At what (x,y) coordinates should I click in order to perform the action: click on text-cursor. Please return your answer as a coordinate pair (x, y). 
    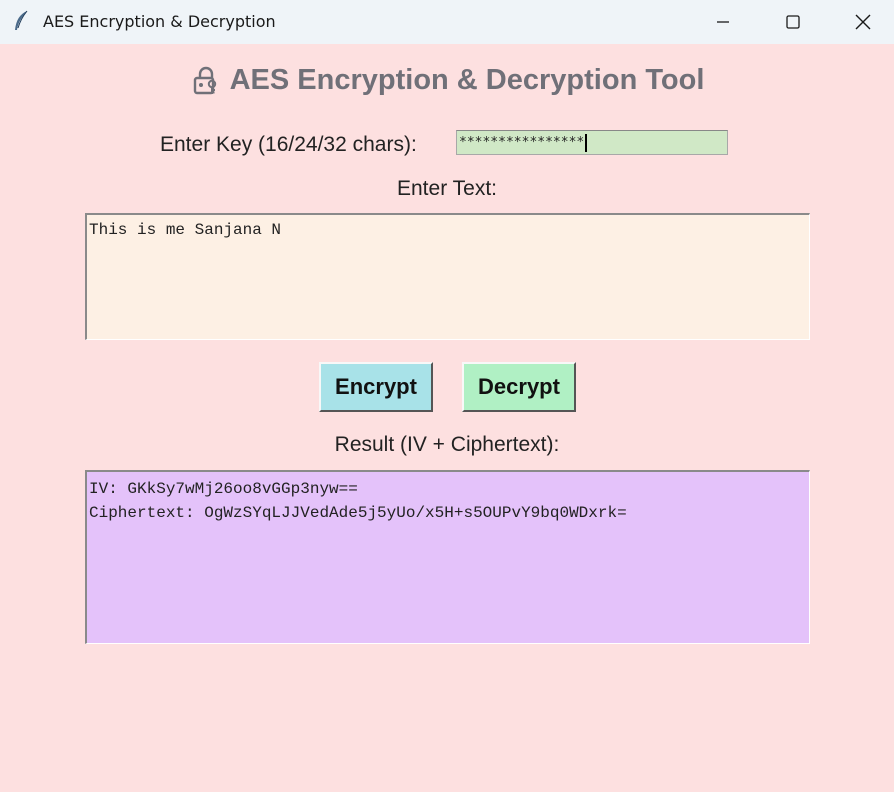
    Looking at the image, I should click on (586, 142).